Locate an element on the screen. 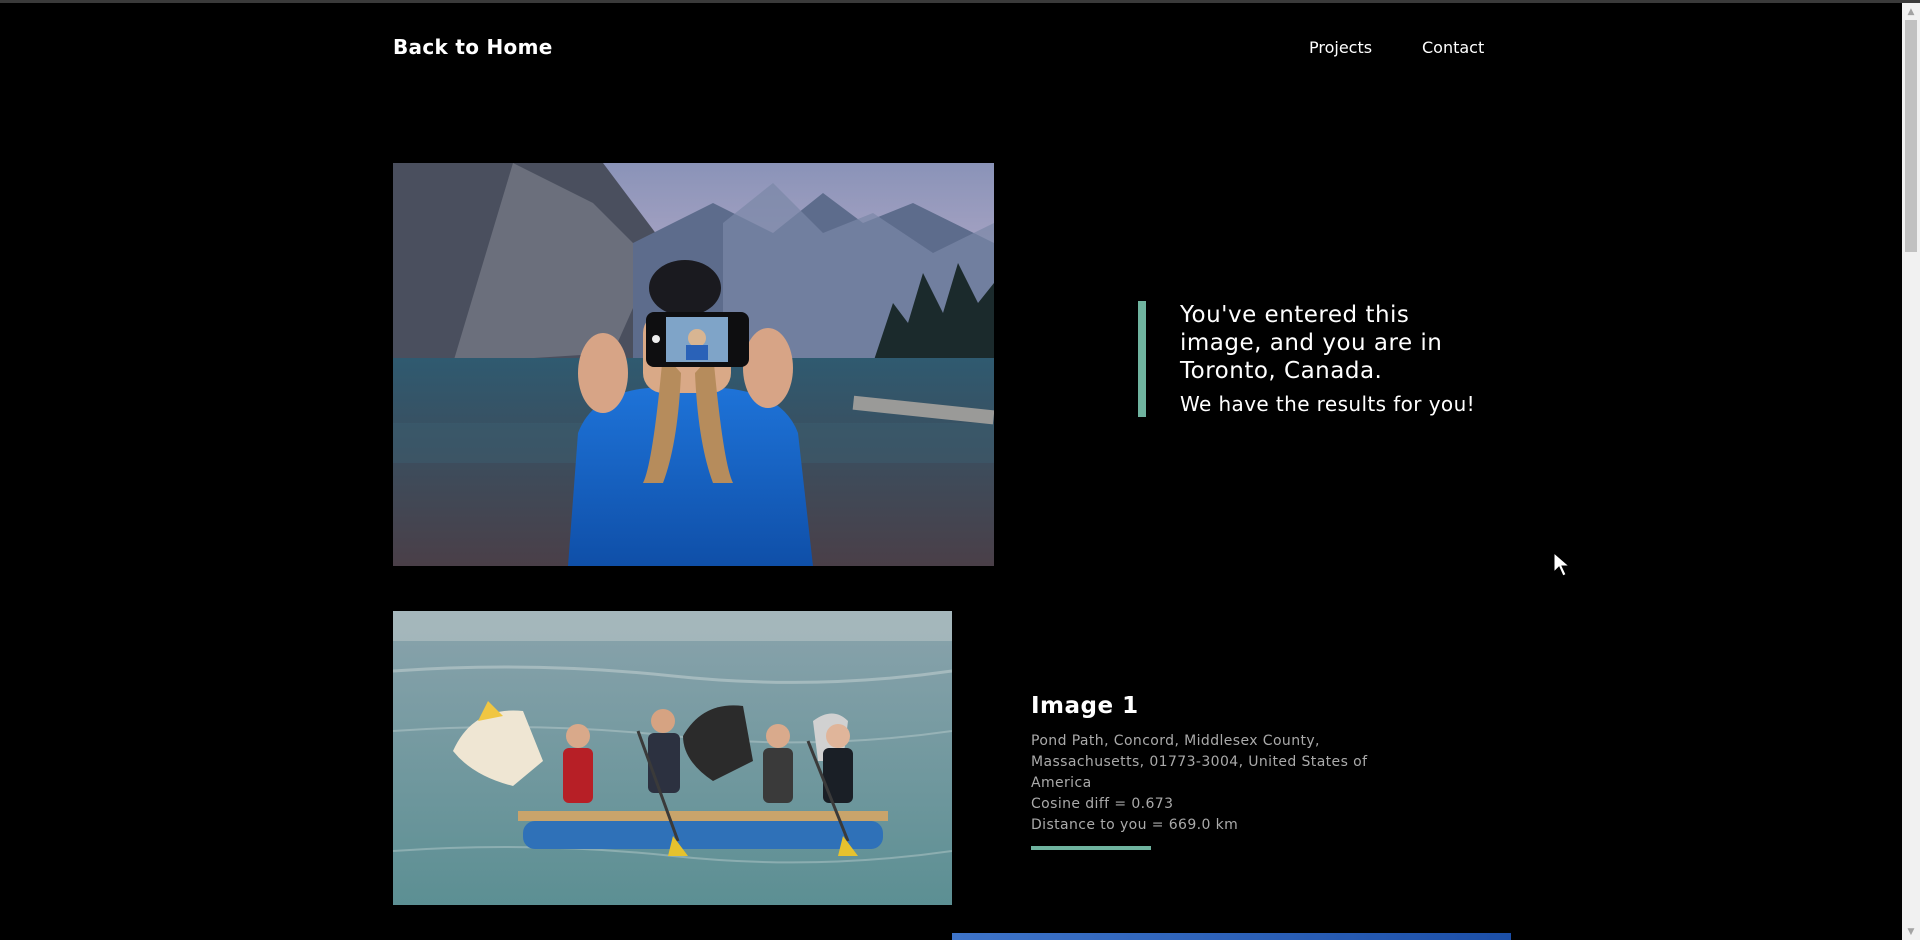  results-message: We have the results for you! is located at coordinates (1328, 404).